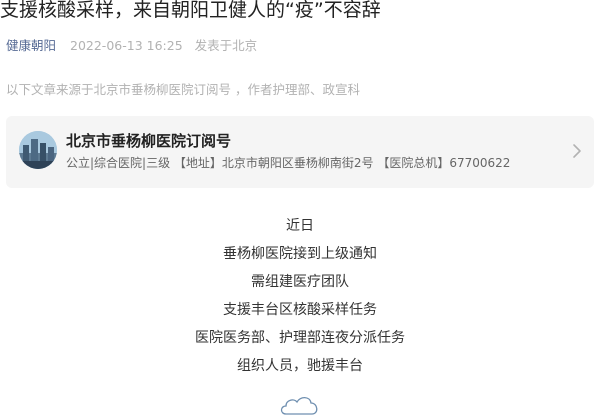  Describe the element at coordinates (300, 226) in the screenshot. I see `body-line: 近日` at that location.